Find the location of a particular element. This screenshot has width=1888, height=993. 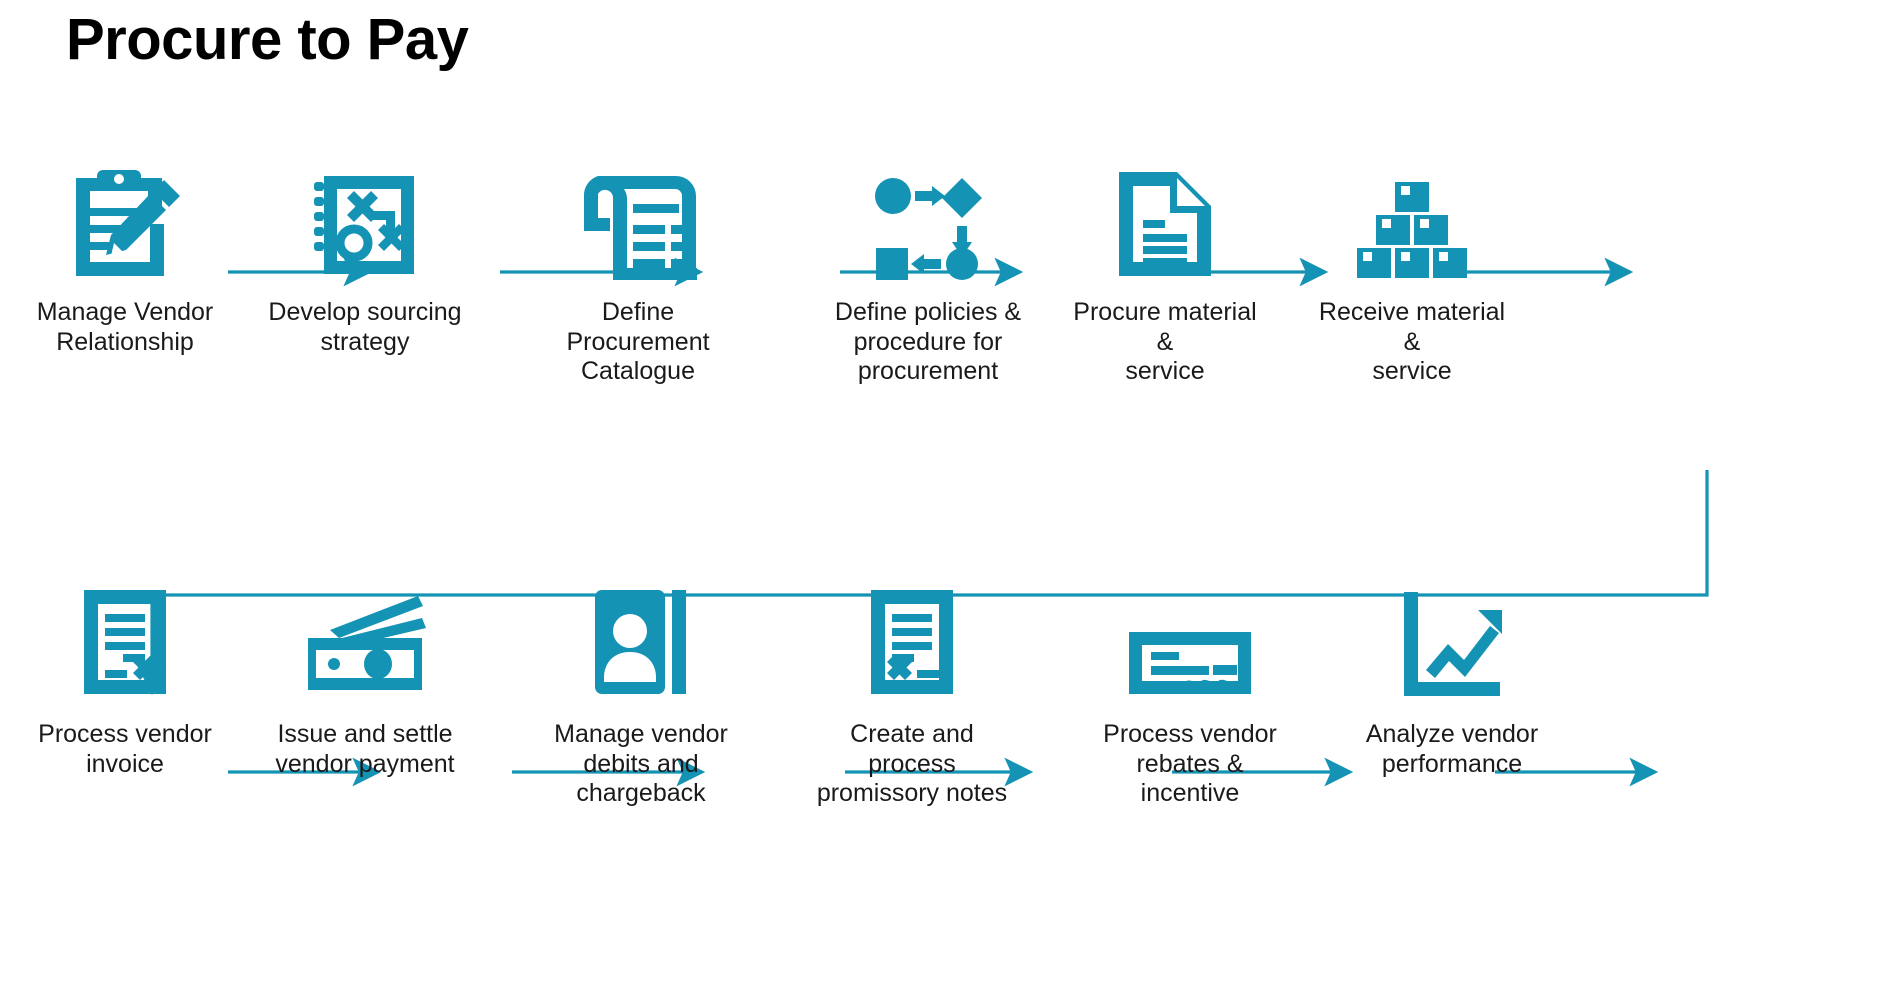

process-step-manage-vendor-relationship: Manage Vendor Relationship is located at coordinates (125, 258).